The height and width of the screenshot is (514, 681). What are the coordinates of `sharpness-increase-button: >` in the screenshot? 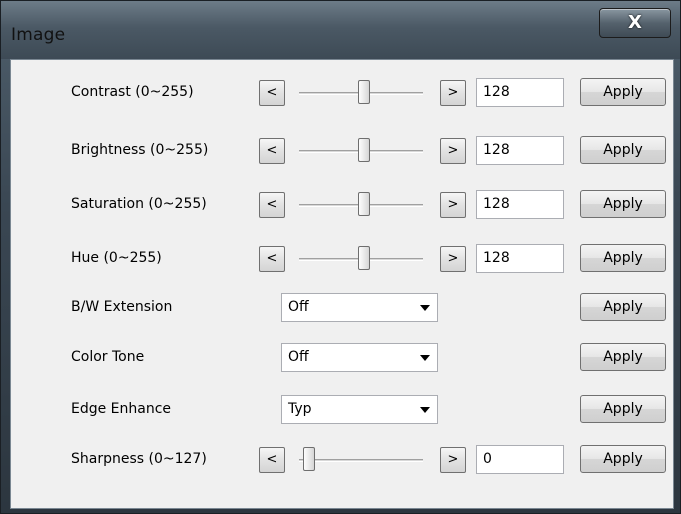 It's located at (453, 460).